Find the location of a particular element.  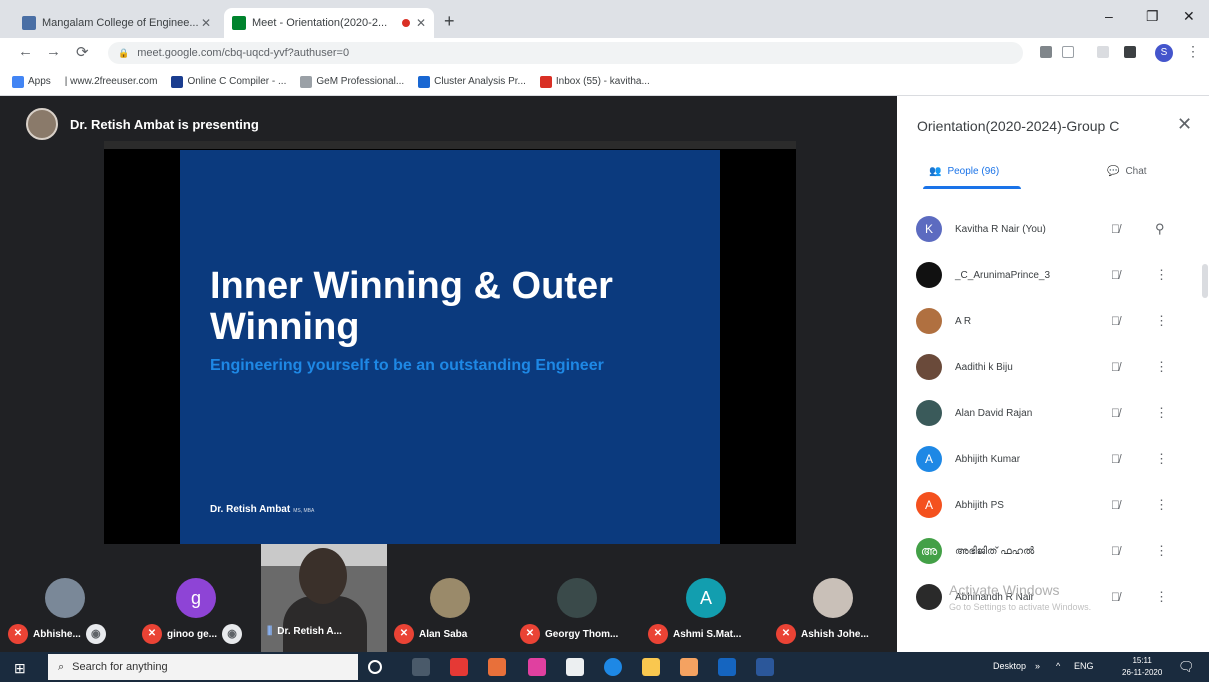

camera-permission-icon is located at coordinates (1046, 52).